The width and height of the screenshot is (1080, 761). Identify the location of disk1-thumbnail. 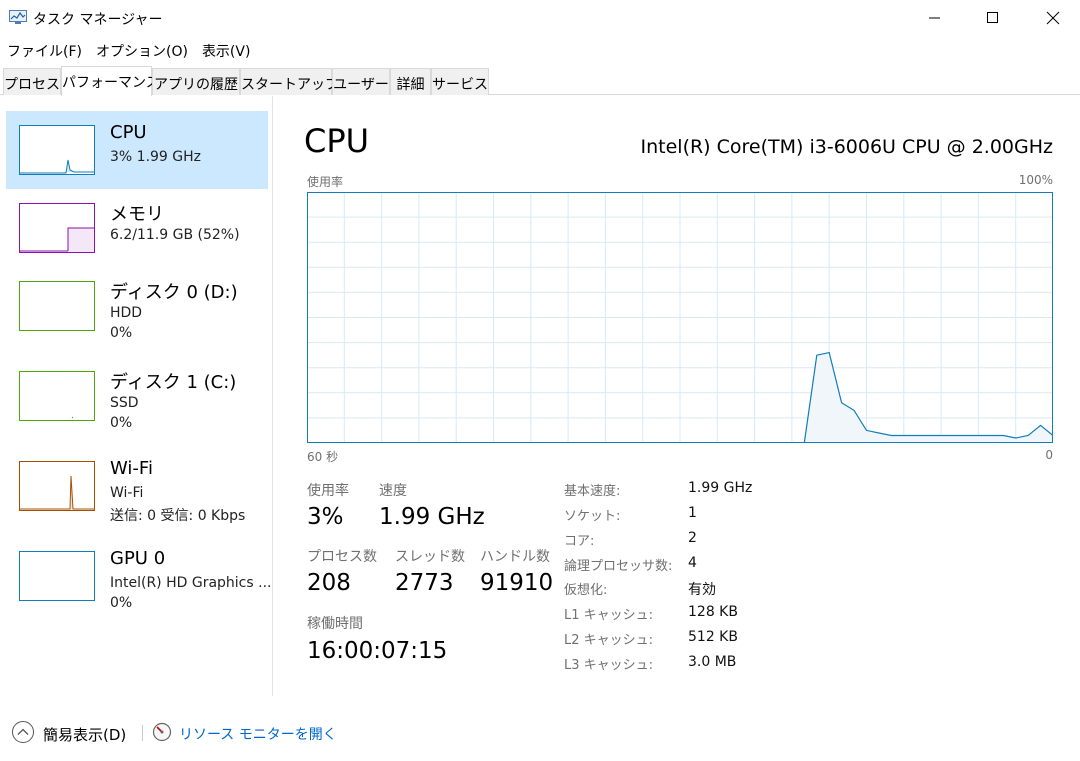
(57, 396).